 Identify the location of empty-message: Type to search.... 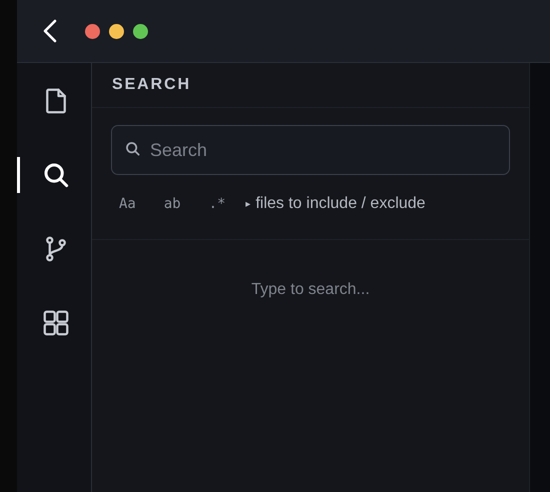
(310, 290).